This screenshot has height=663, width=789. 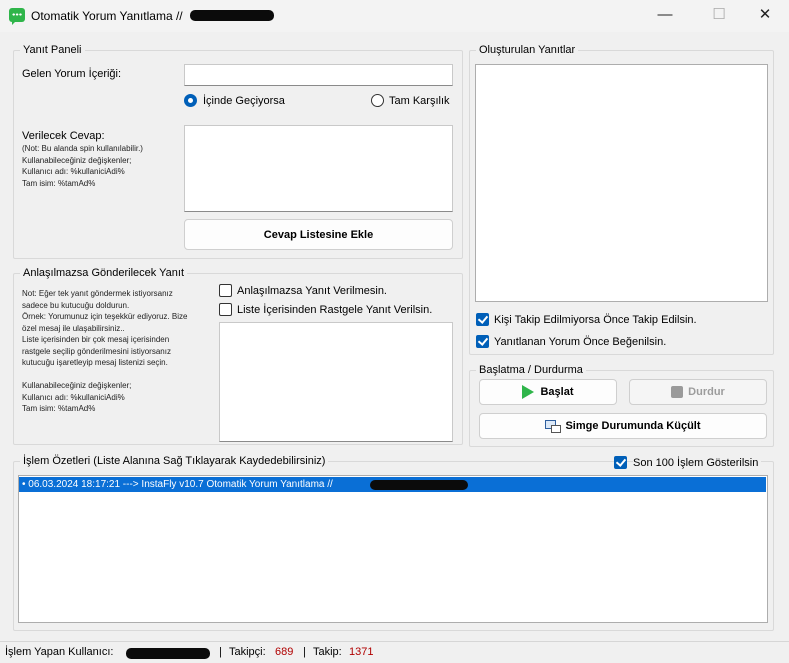 I want to click on reply-panel-title: Yanıt Paneli, so click(x=52, y=50).